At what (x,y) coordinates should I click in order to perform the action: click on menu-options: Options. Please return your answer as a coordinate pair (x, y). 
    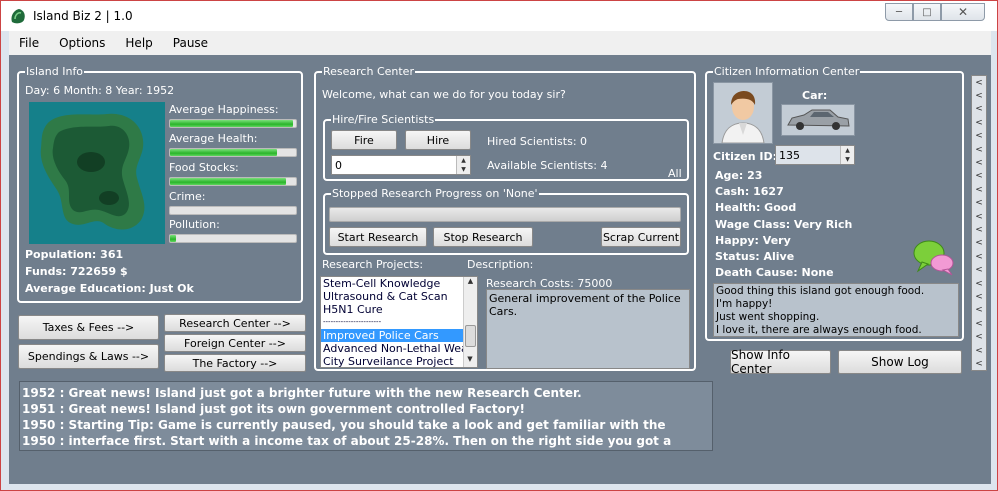
    Looking at the image, I should click on (82, 43).